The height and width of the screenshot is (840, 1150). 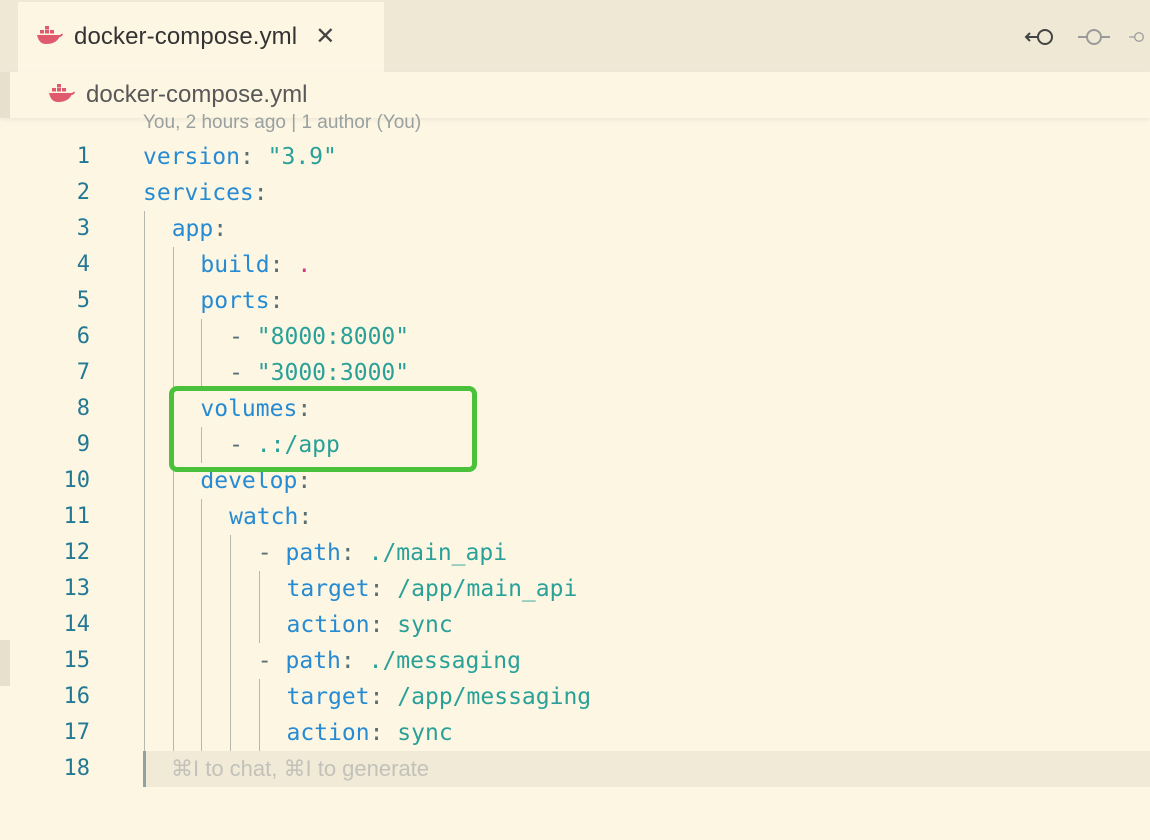 I want to click on tab-label: docker-compose.yml, so click(x=186, y=36).